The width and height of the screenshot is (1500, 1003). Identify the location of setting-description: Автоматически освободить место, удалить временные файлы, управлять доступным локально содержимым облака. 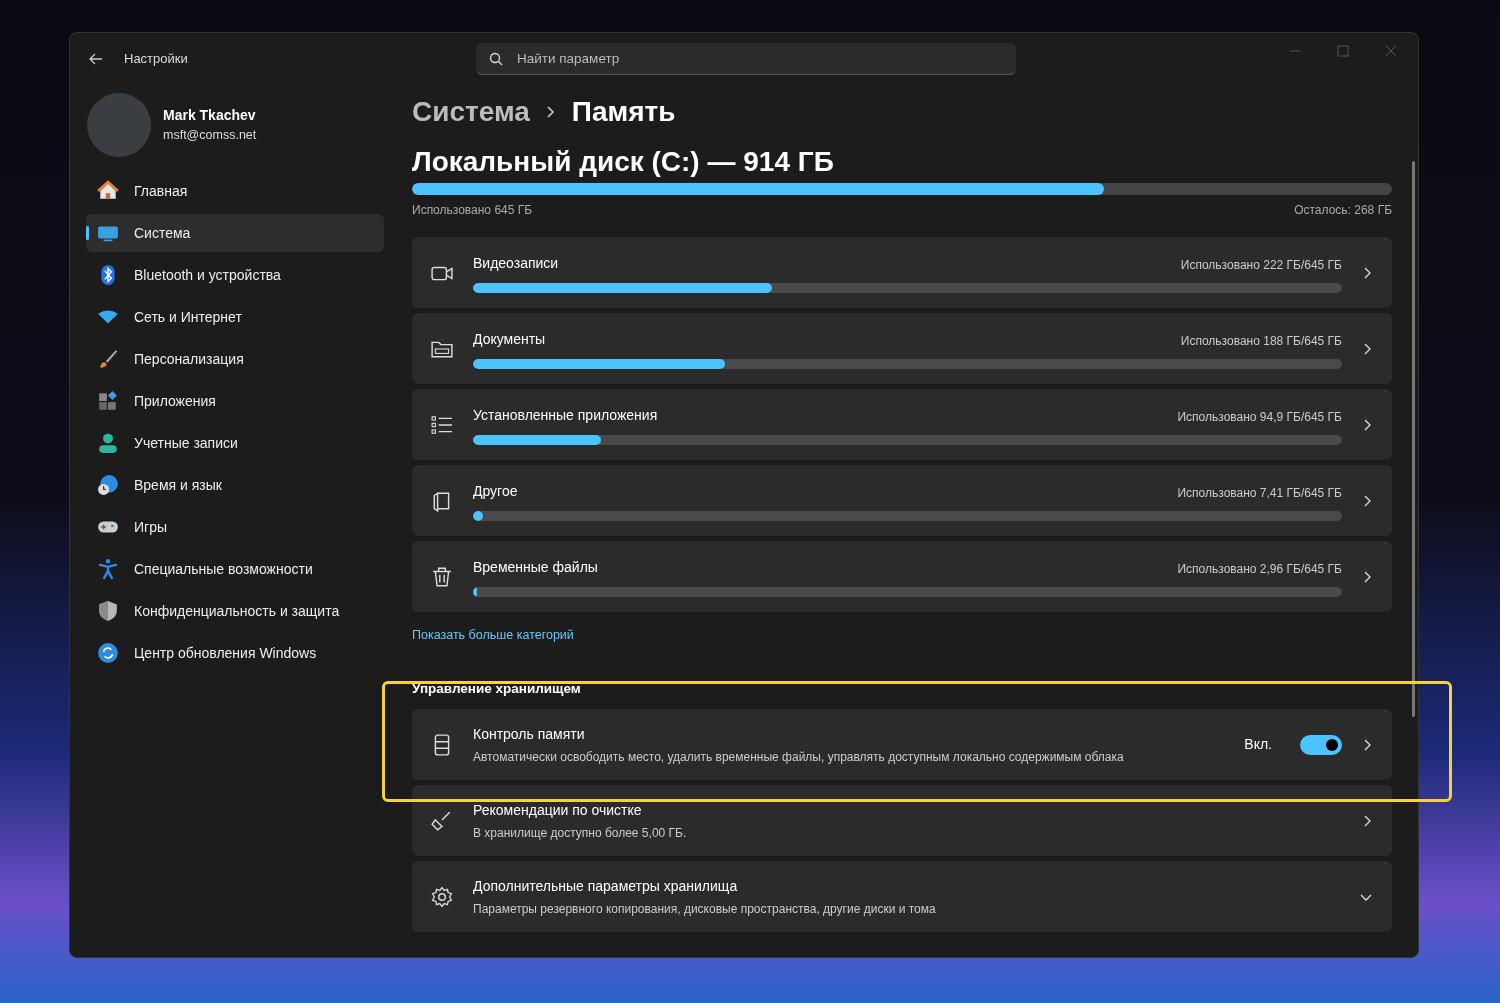
(799, 757).